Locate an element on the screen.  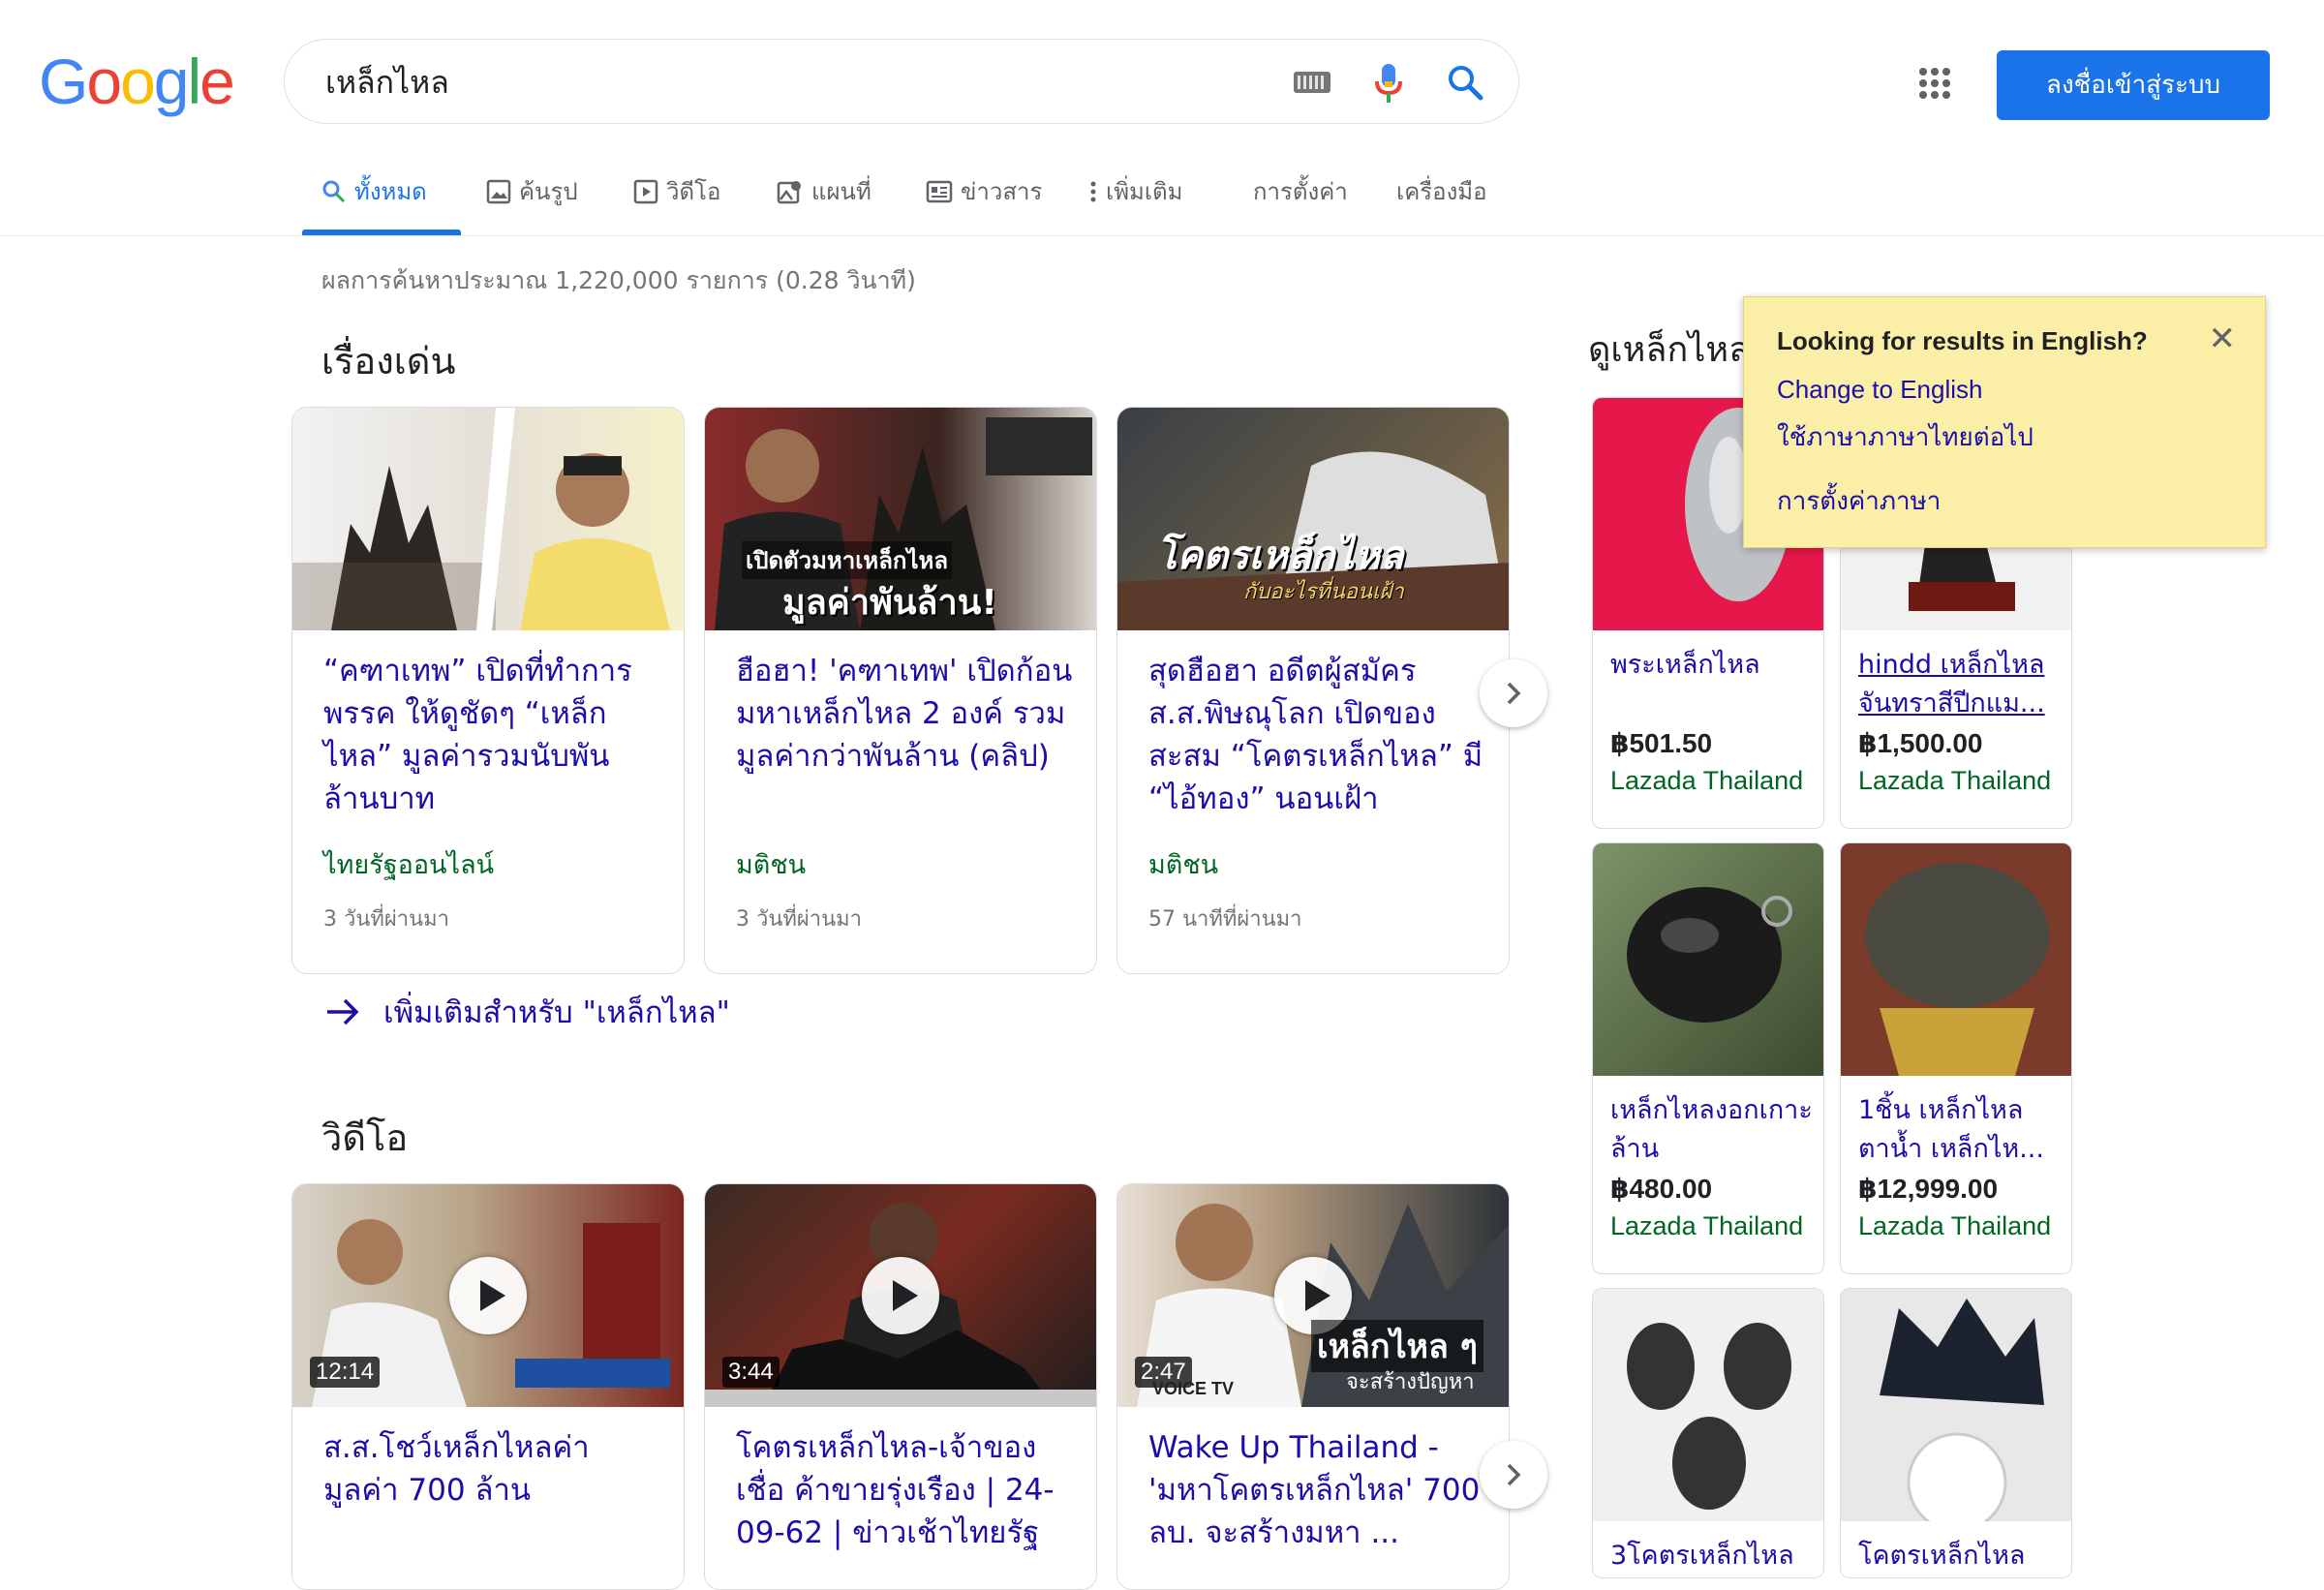
video-title: ส.ส.โชว์เหล็กไหลค่ามูลค่า 700 ล้าน is located at coordinates (494, 1469).